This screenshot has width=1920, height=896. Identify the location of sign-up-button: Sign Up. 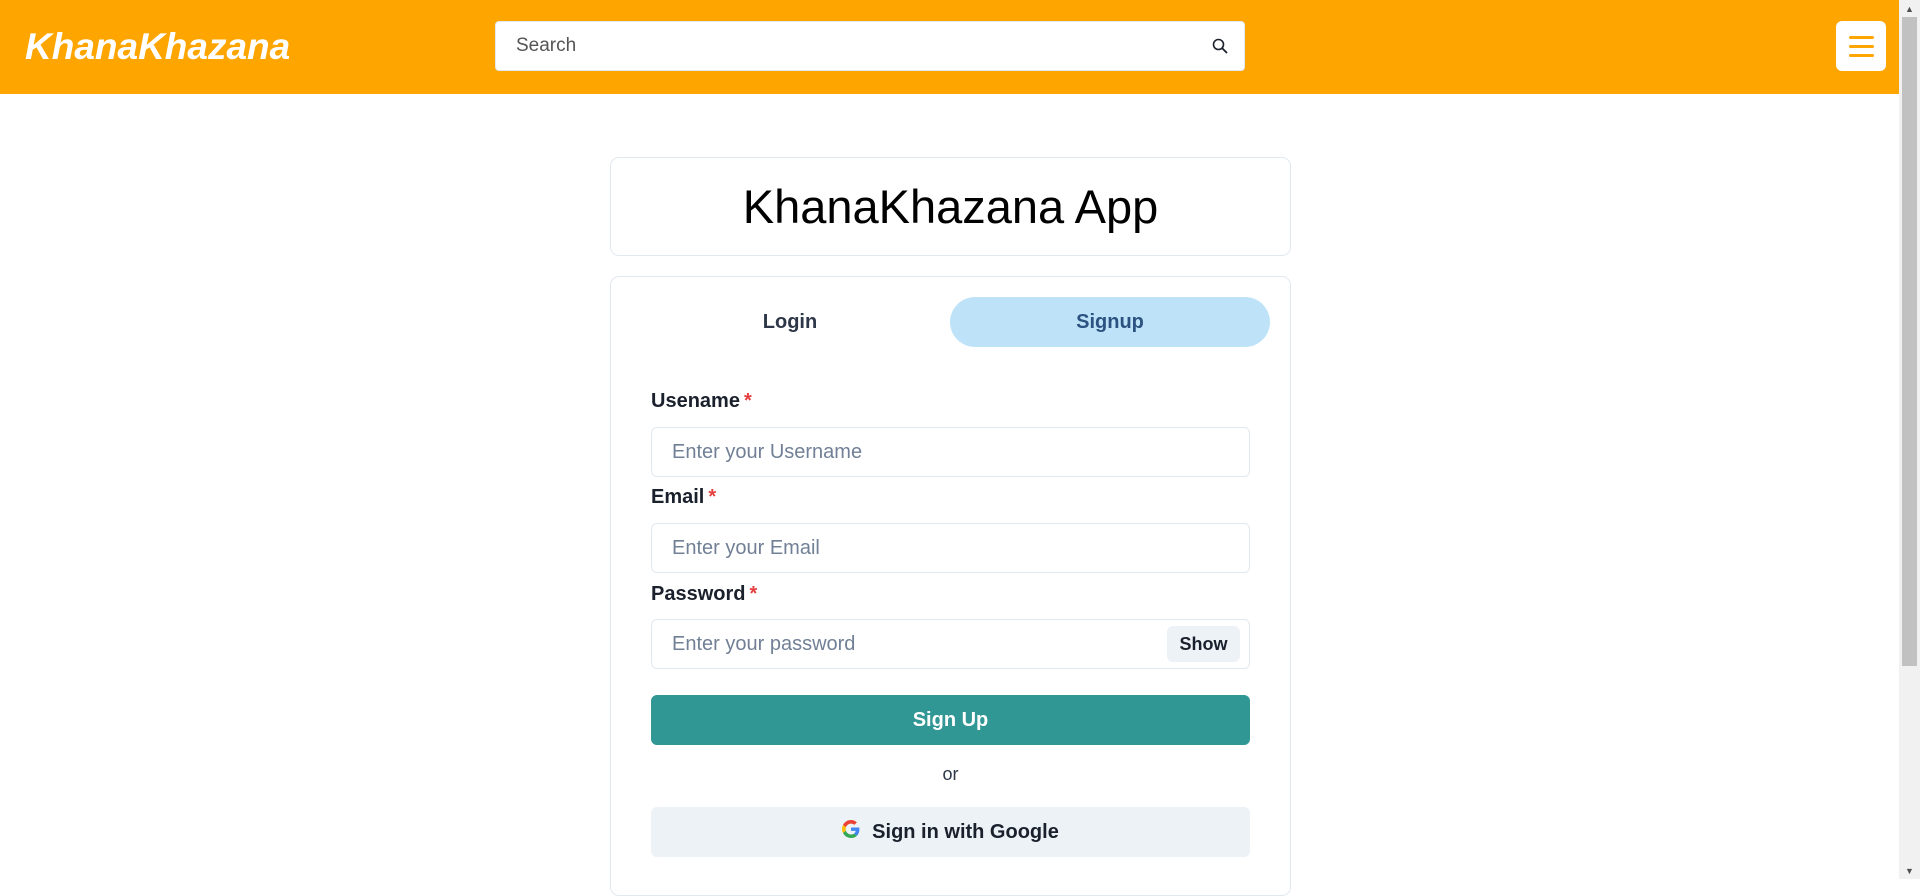
(950, 720).